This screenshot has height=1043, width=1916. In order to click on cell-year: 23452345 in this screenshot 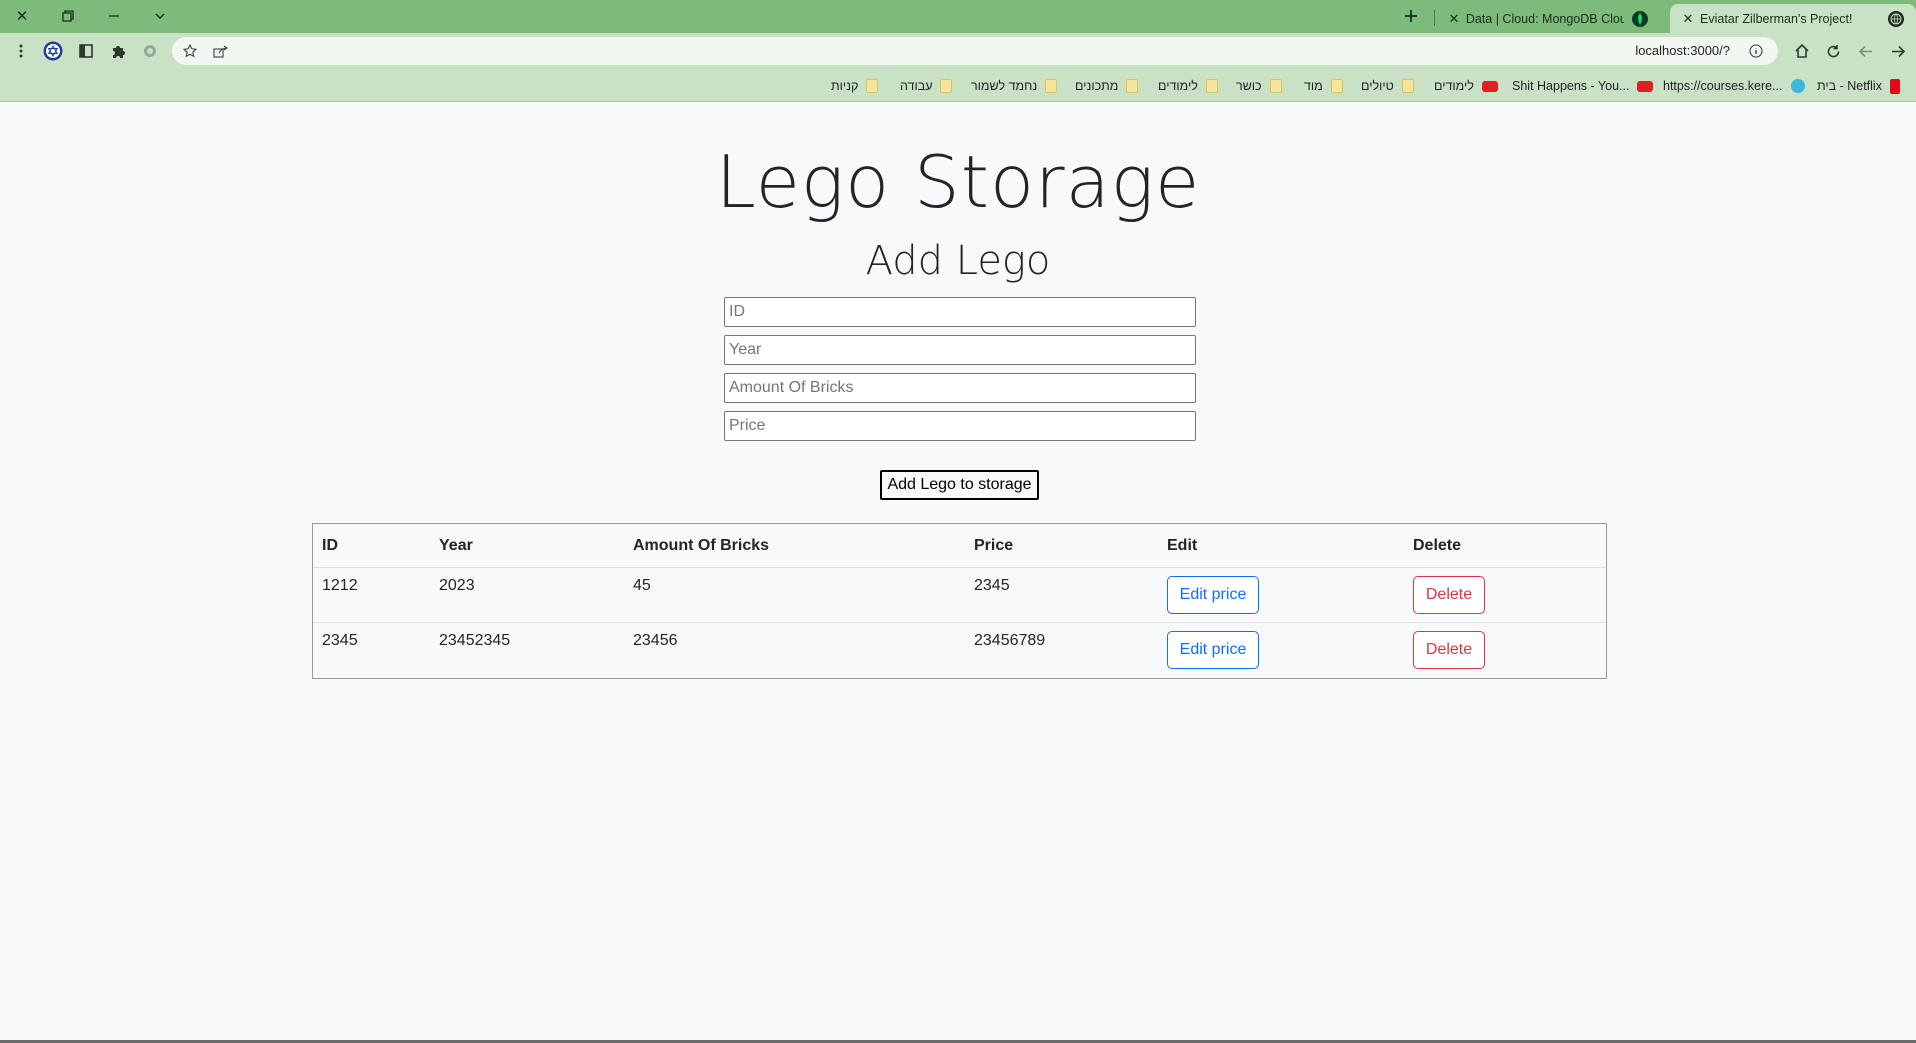, I will do `click(475, 640)`.